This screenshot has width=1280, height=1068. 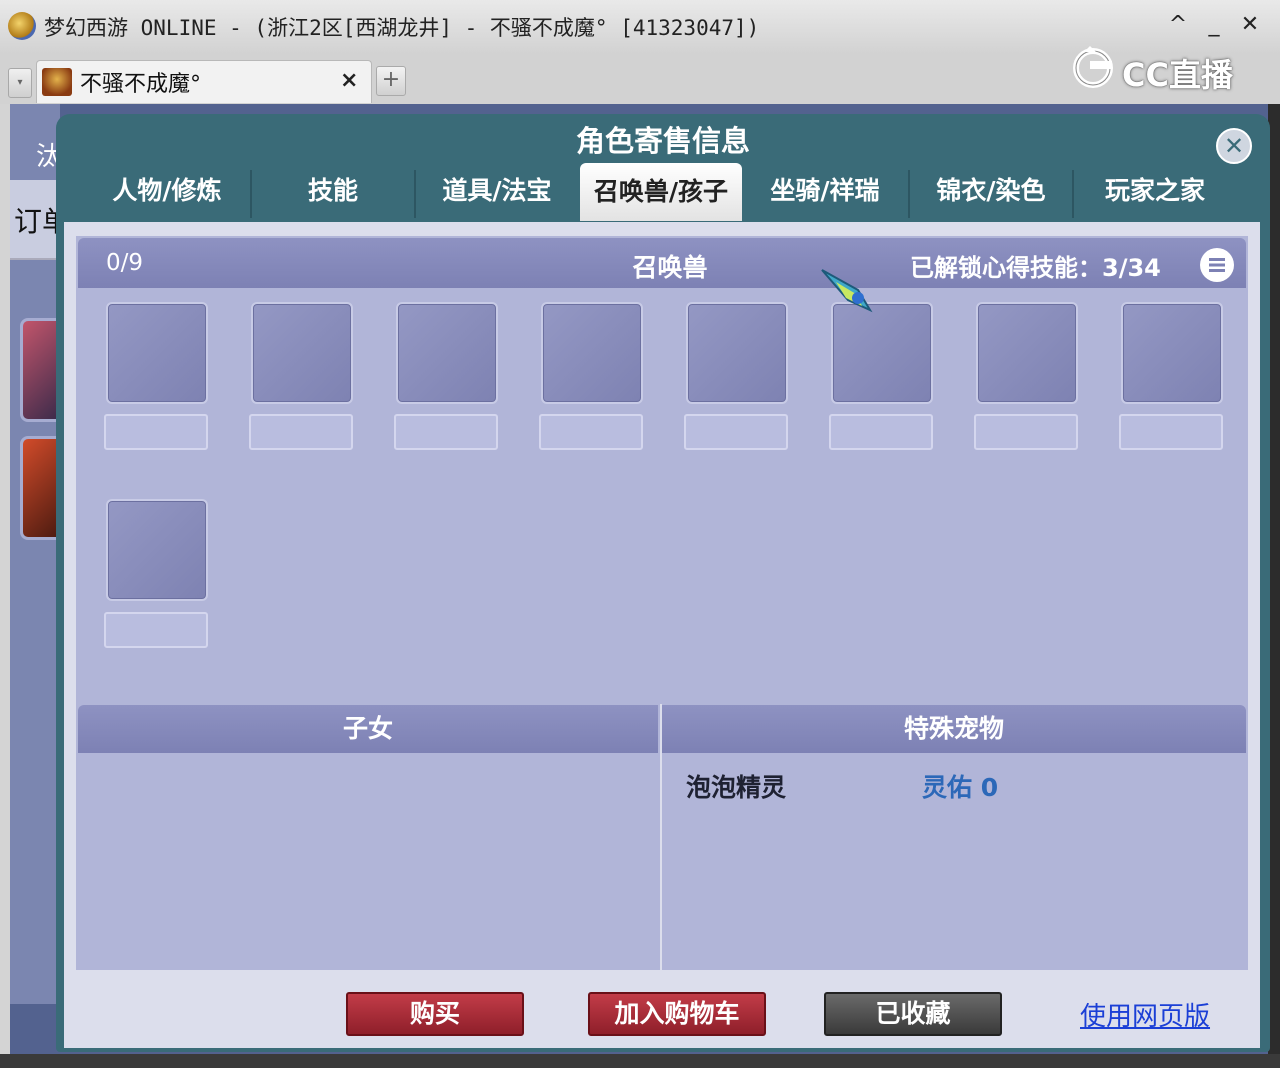 I want to click on tab-close-button: ×, so click(x=349, y=80).